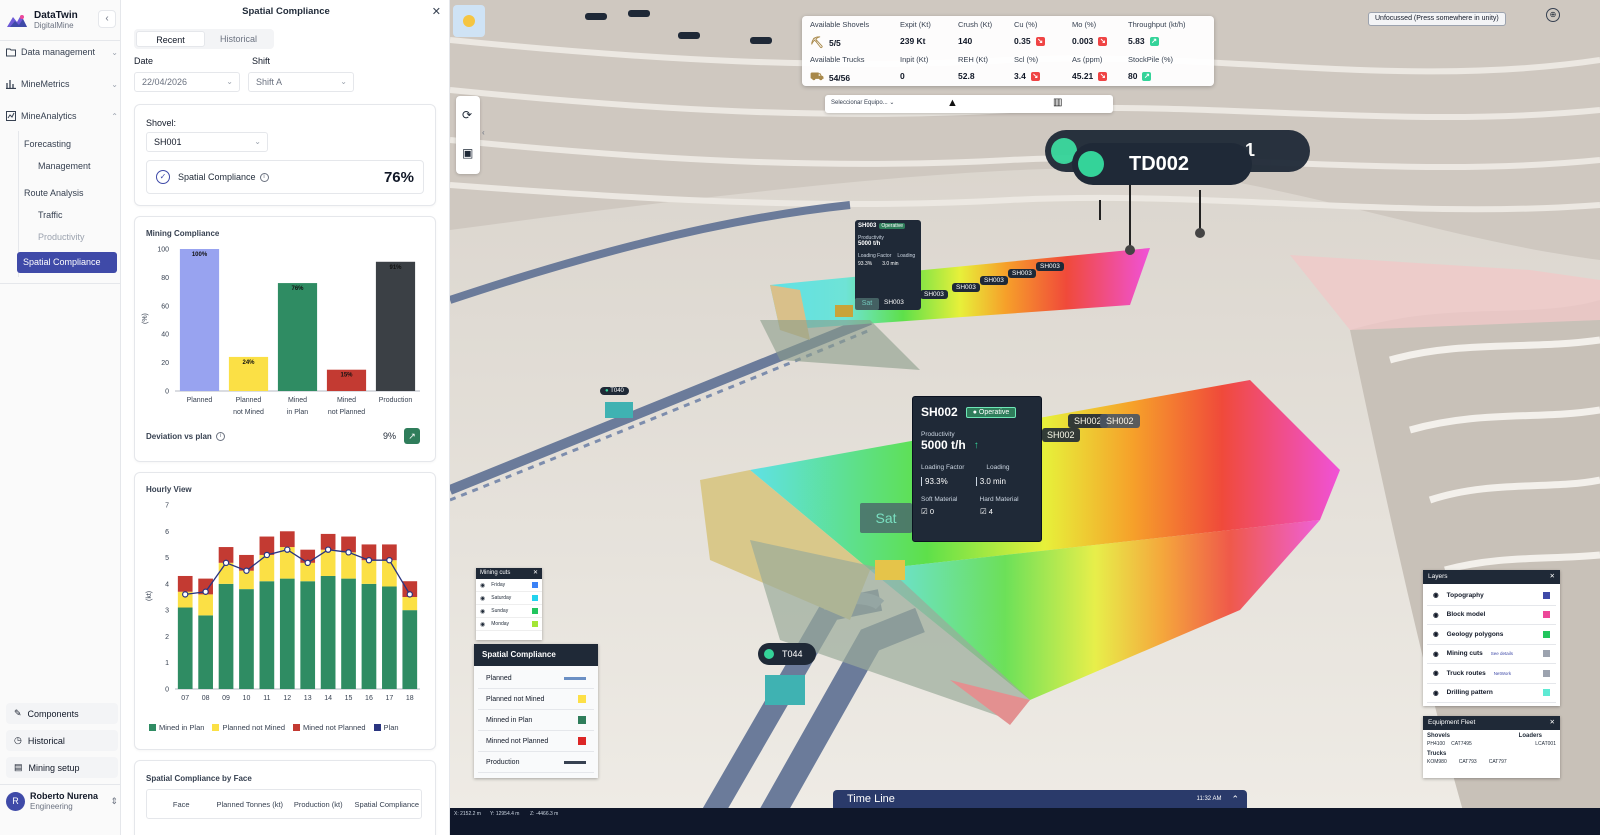 This screenshot has width=1600, height=835. Describe the element at coordinates (54, 193) in the screenshot. I see `nav-route-analysis: Route Analysis` at that location.